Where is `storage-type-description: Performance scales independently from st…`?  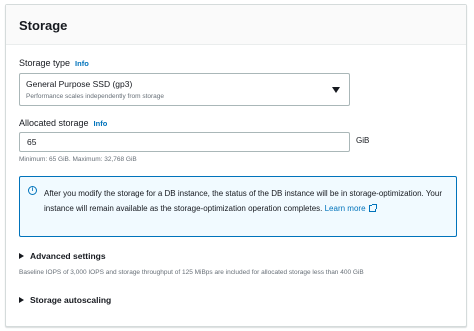
storage-type-description: Performance scales independently from st… is located at coordinates (95, 96).